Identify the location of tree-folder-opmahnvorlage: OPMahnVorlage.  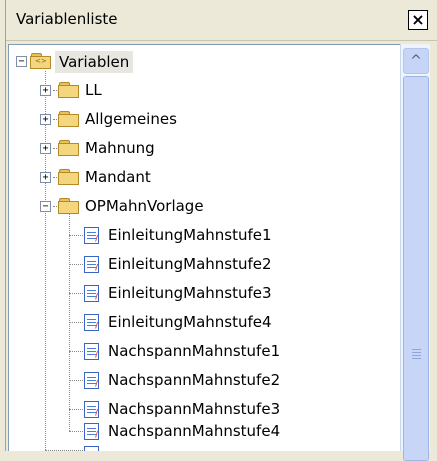
(144, 206).